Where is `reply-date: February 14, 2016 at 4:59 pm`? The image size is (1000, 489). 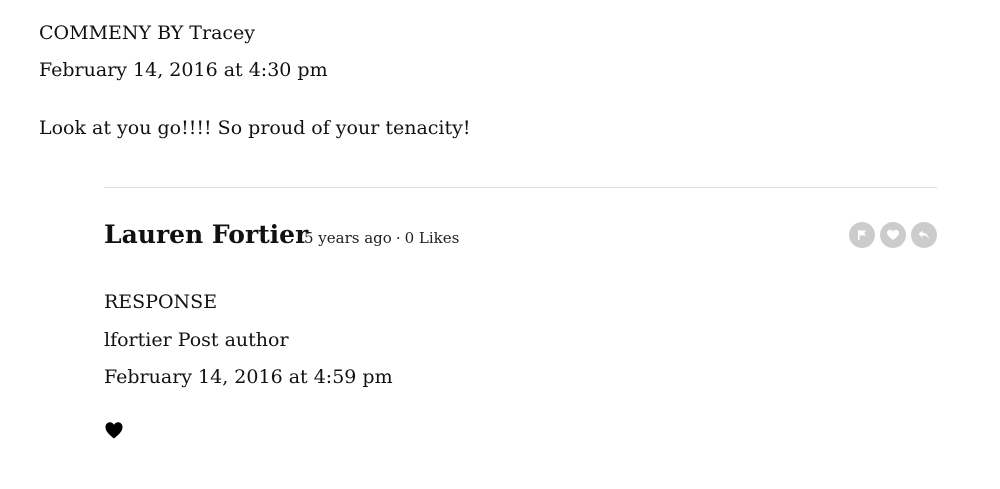
reply-date: February 14, 2016 at 4:59 pm is located at coordinates (248, 377).